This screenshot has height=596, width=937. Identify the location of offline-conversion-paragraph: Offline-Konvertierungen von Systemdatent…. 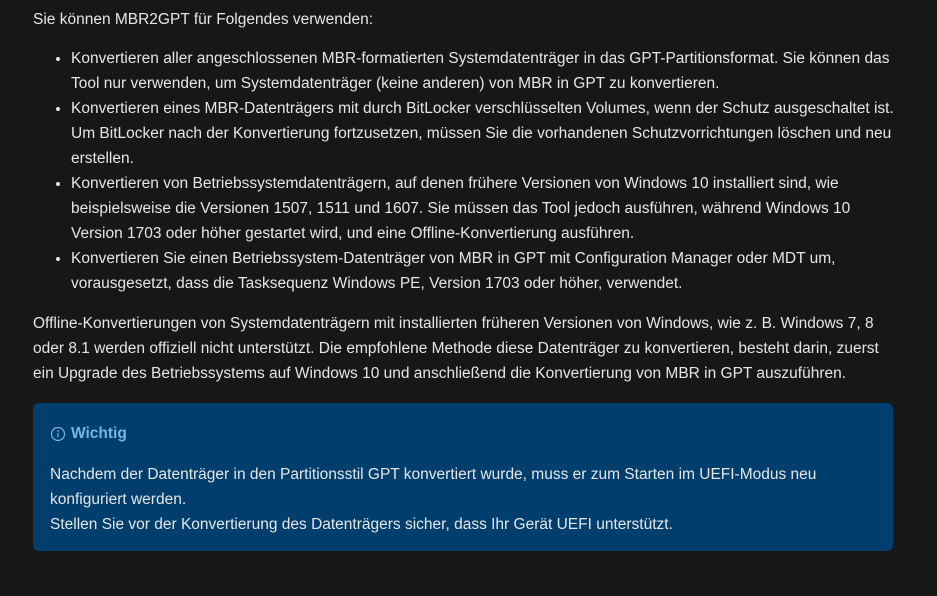
(456, 348).